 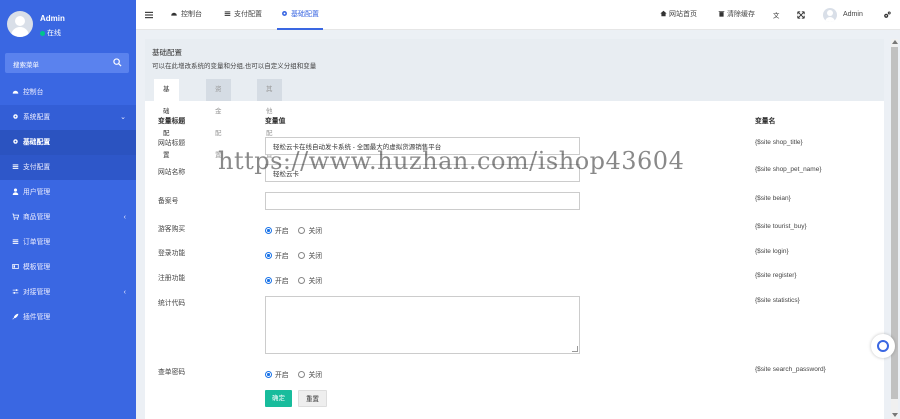 I want to click on row-label-shop-title: 网站标题, so click(x=172, y=143).